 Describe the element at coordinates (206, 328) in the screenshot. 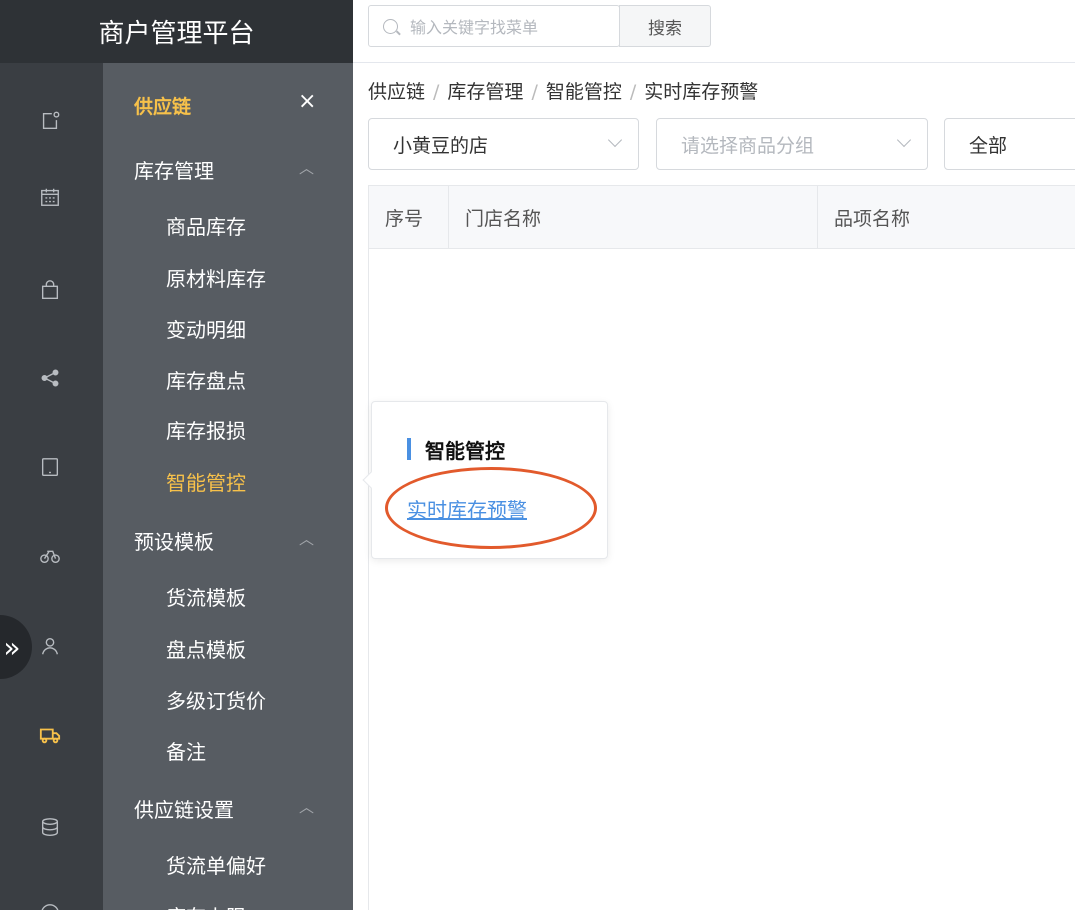

I see `menu-item-change-detail: 变动明细` at that location.